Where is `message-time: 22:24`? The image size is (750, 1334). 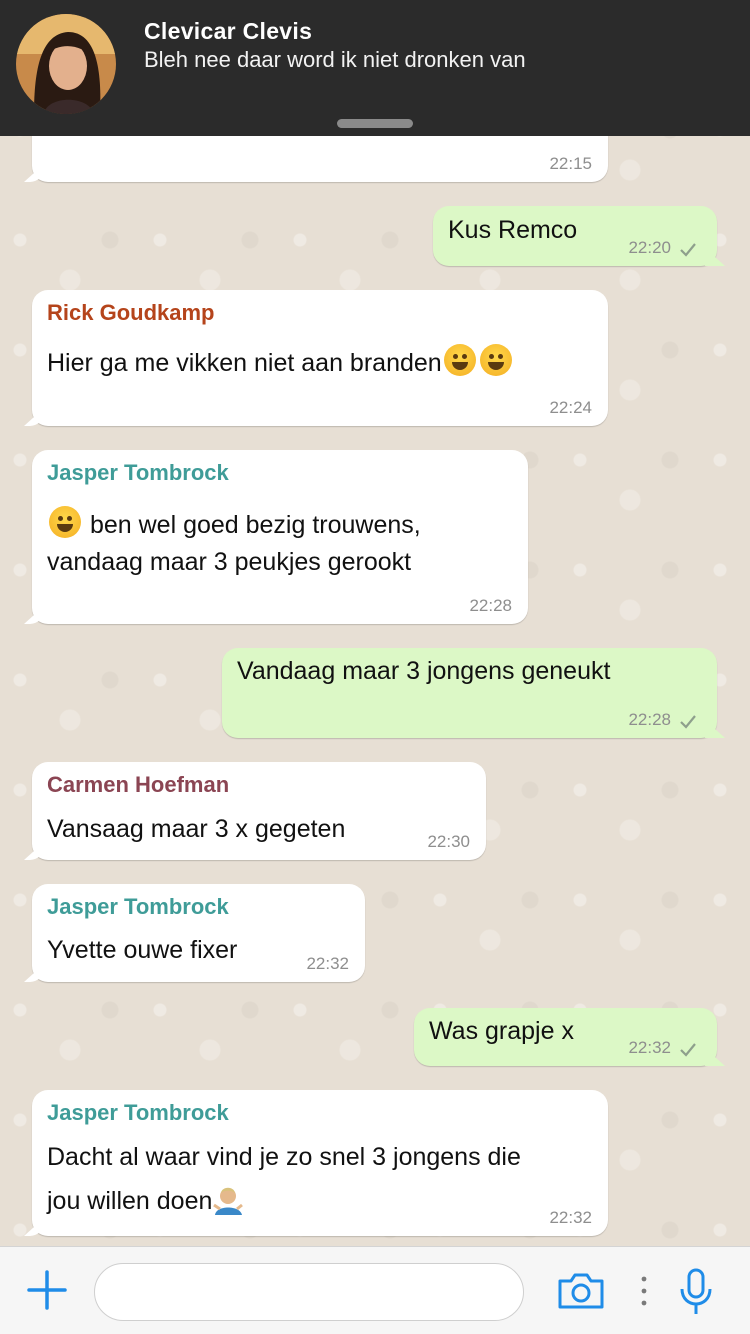 message-time: 22:24 is located at coordinates (570, 407).